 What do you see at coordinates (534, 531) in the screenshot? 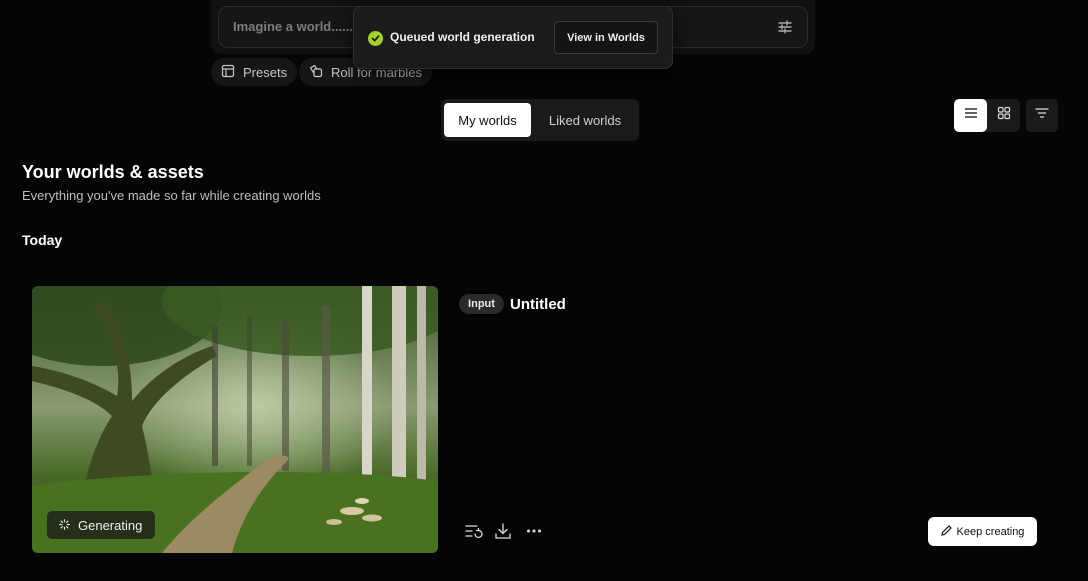
I see `more-icon` at bounding box center [534, 531].